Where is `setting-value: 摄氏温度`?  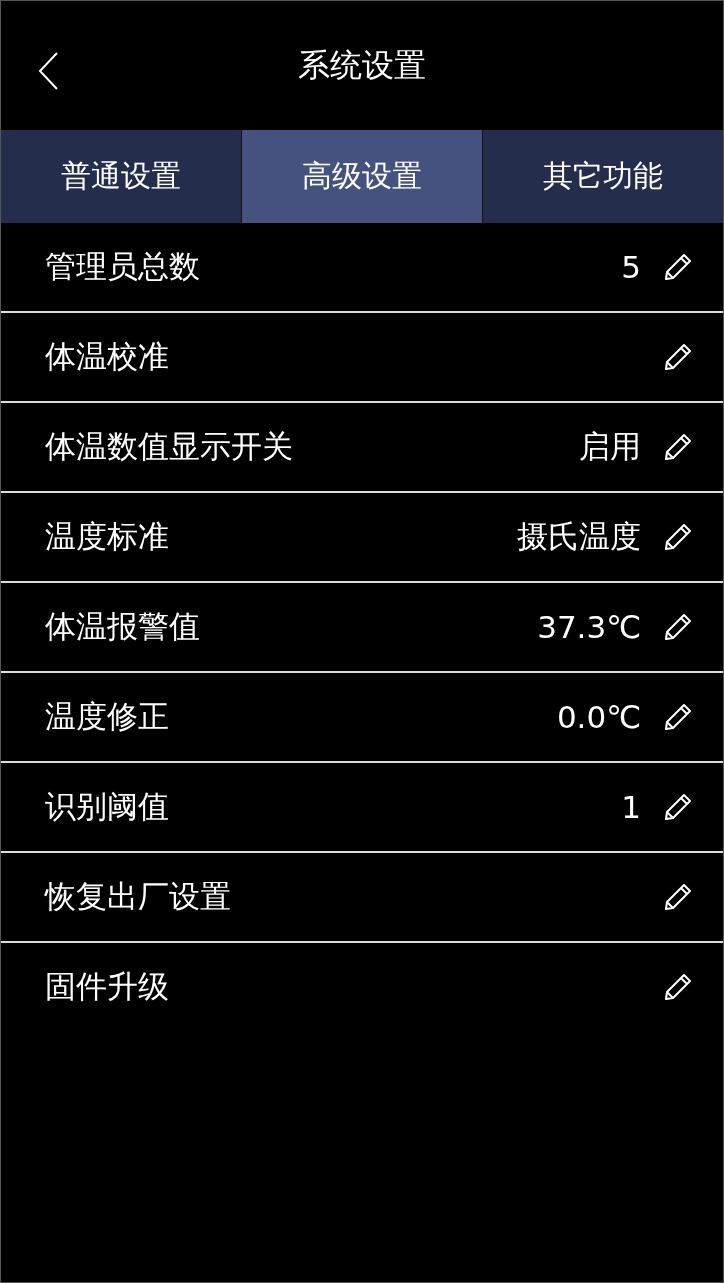 setting-value: 摄氏温度 is located at coordinates (579, 536).